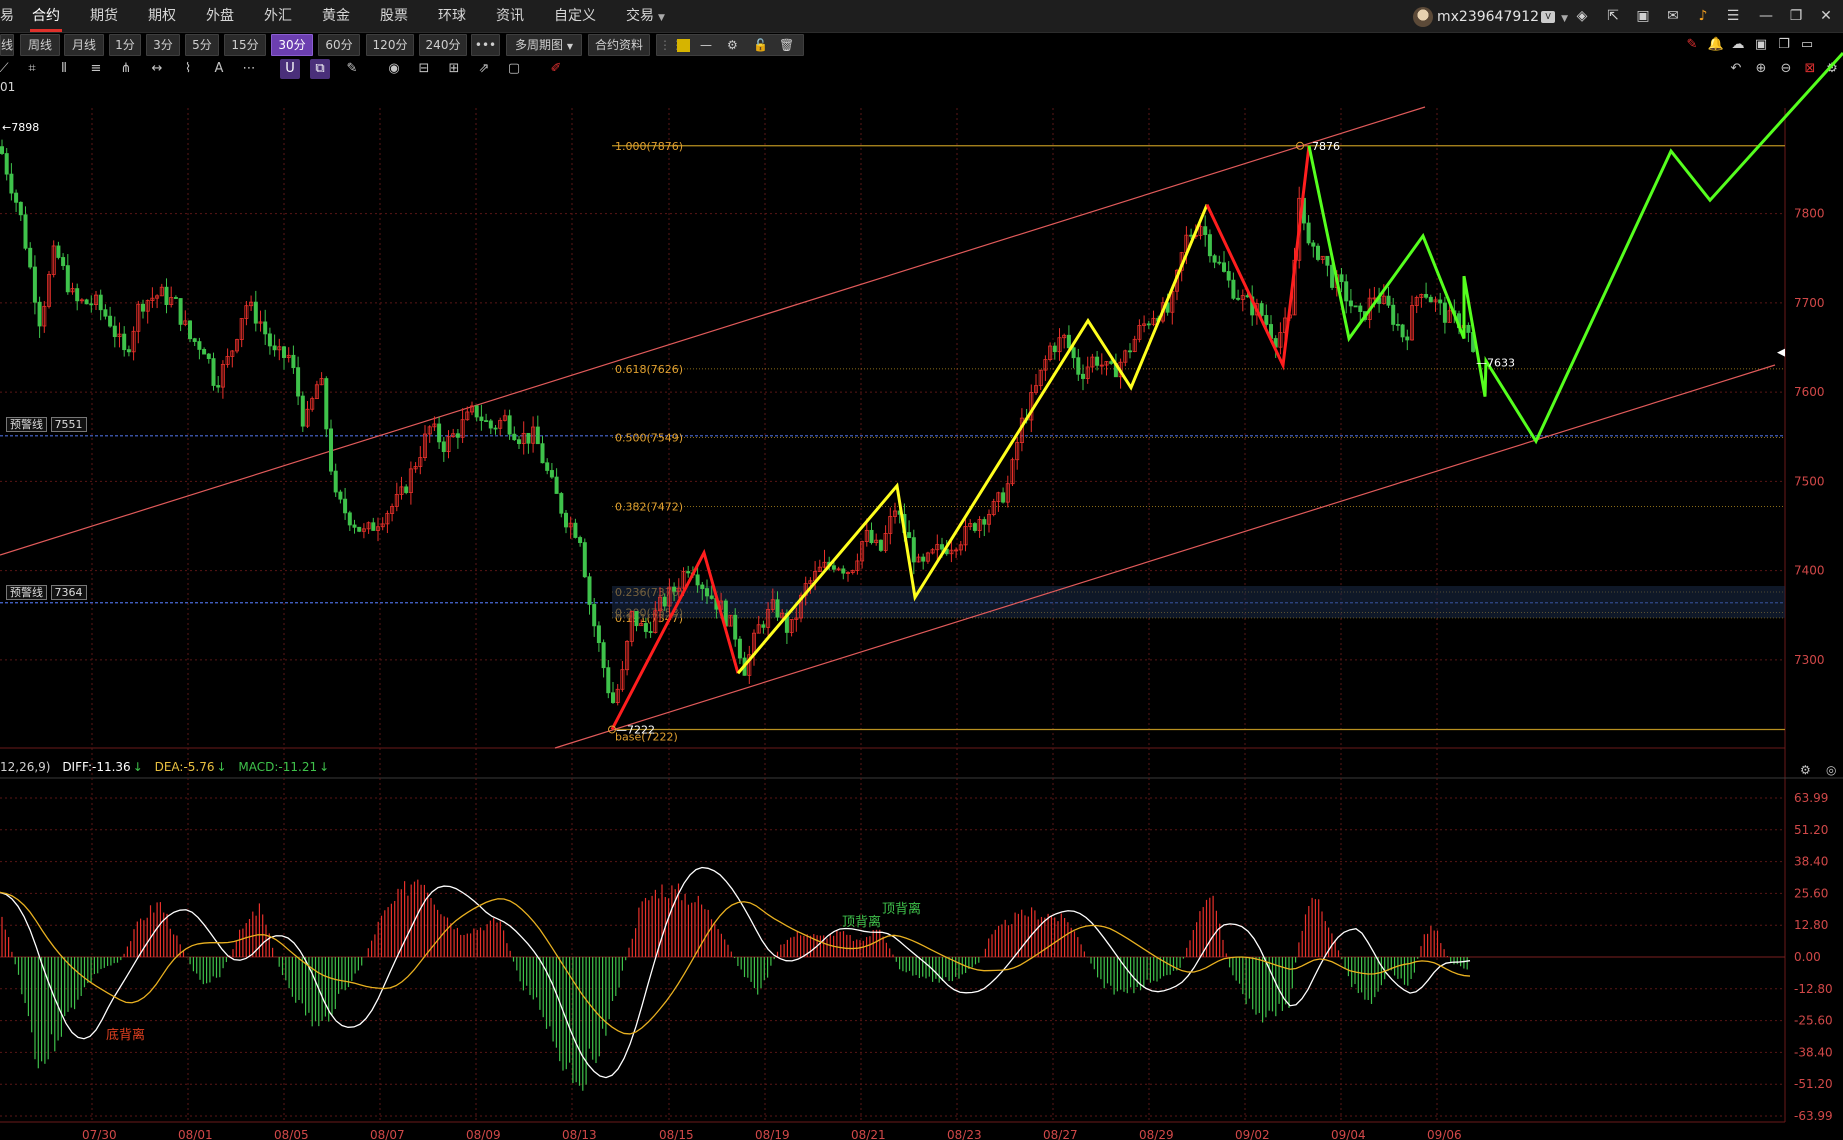 The height and width of the screenshot is (1140, 1843). What do you see at coordinates (635, 729) in the screenshot?
I see `low-point-label: —7222` at bounding box center [635, 729].